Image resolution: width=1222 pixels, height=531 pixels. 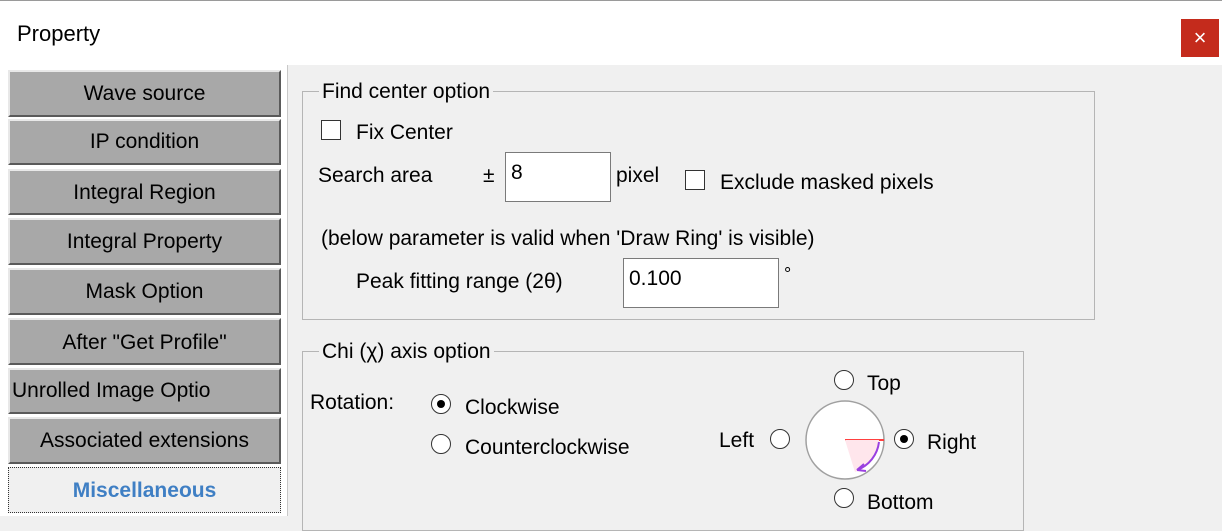 I want to click on sidebar-item-unrolled-image-option: Unrolled Image Optio, so click(x=144, y=391).